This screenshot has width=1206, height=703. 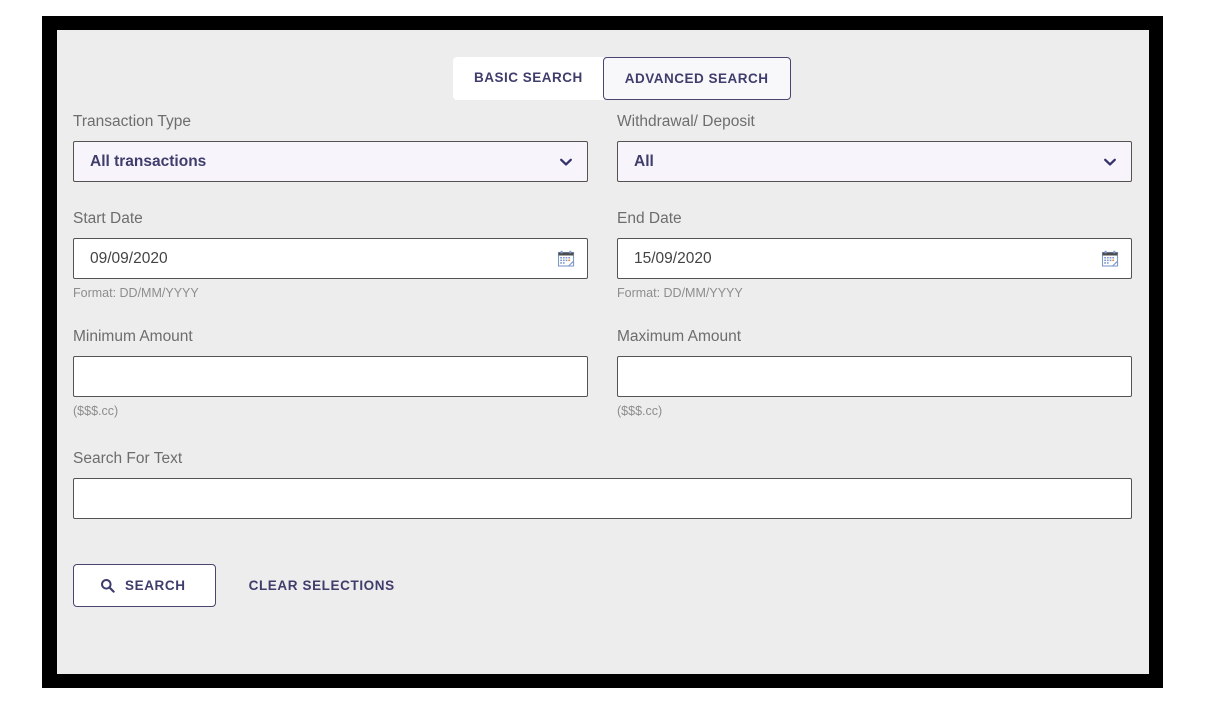 I want to click on transaction-type-label: Transaction Type, so click(x=132, y=121).